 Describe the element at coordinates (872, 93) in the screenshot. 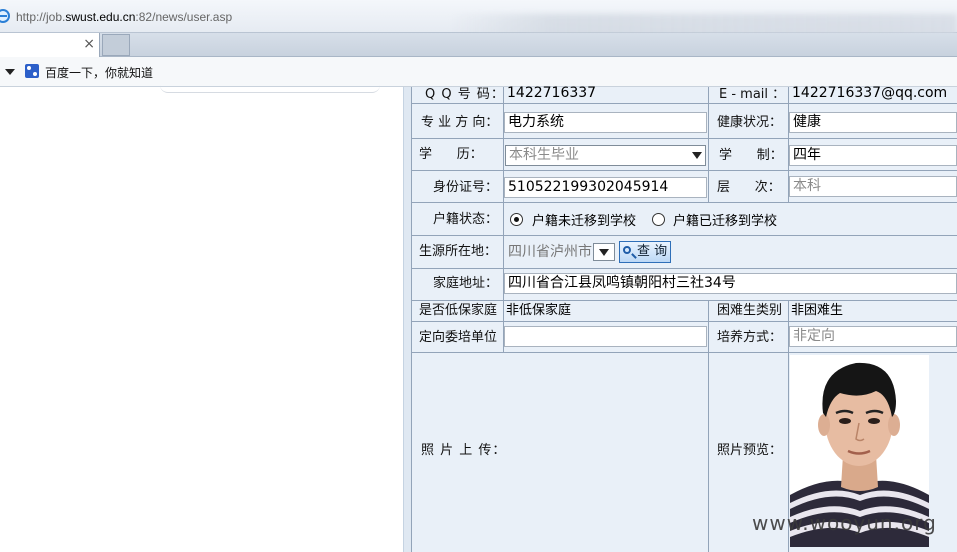

I see `email-field: 1422716337@qq.com` at that location.